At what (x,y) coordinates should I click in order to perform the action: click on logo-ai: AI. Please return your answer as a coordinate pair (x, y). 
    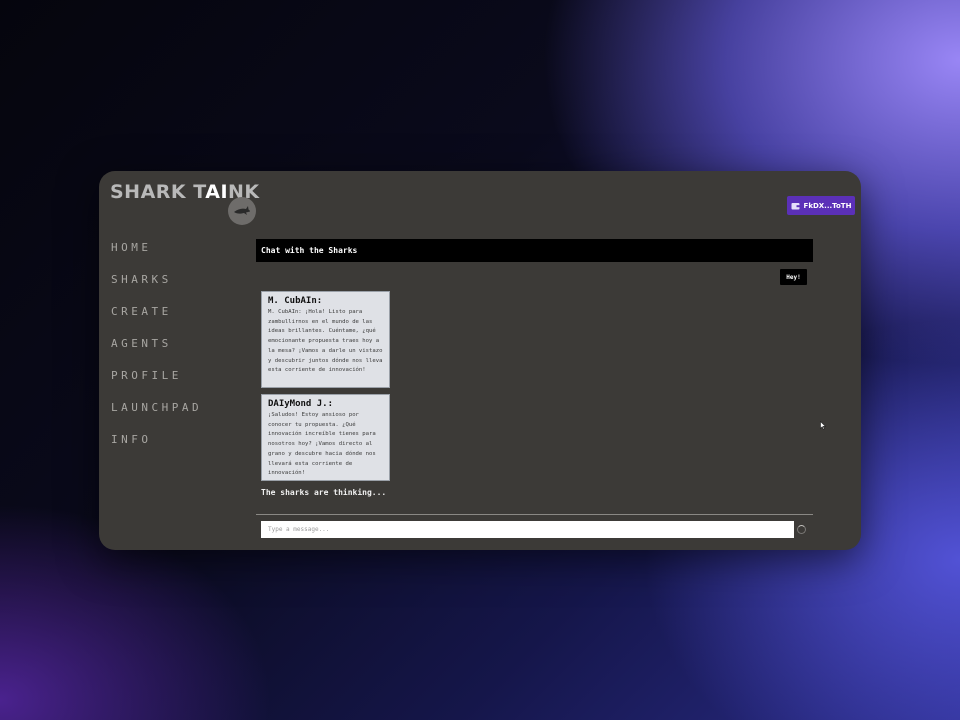
    Looking at the image, I should click on (217, 192).